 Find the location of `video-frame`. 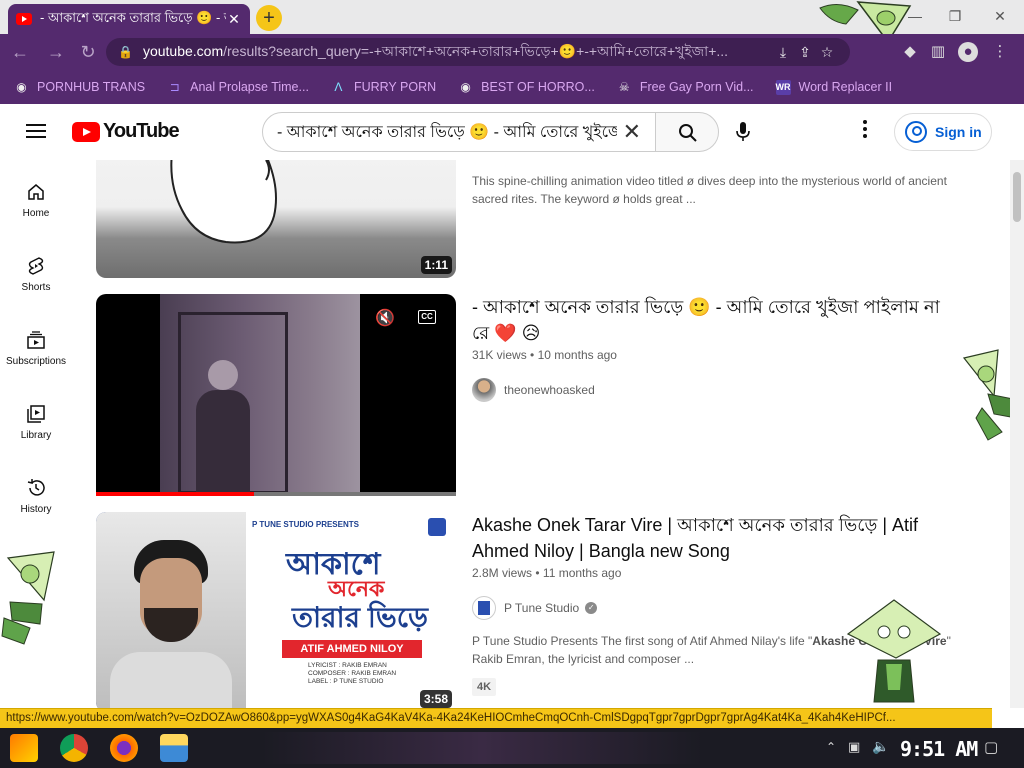

video-frame is located at coordinates (260, 394).